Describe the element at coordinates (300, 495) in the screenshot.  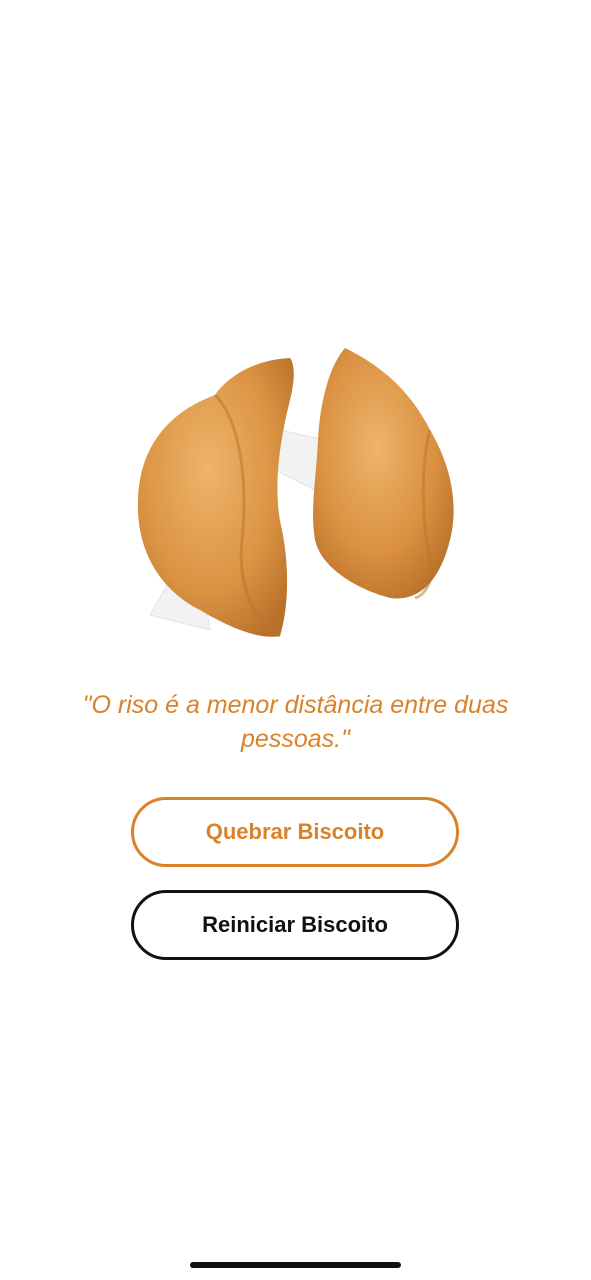
I see `fortune-cookie-image` at that location.